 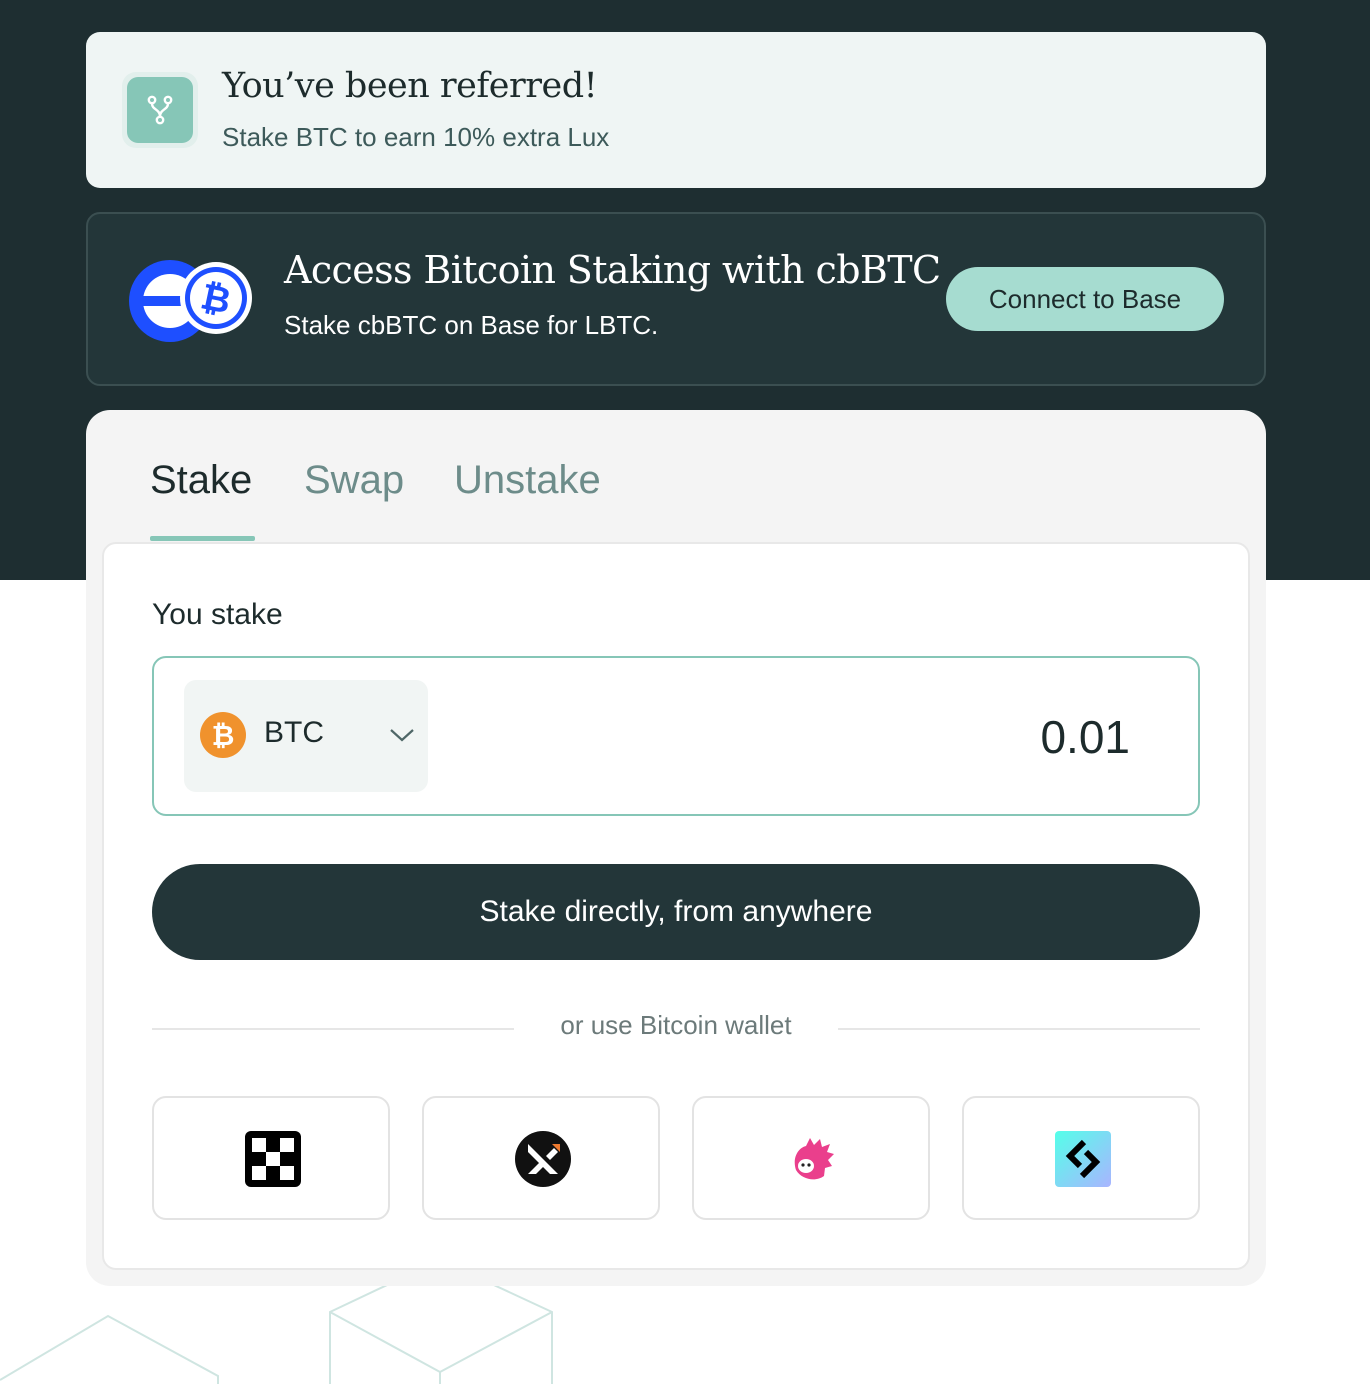 What do you see at coordinates (1019, 1029) in the screenshot?
I see `divider-right` at bounding box center [1019, 1029].